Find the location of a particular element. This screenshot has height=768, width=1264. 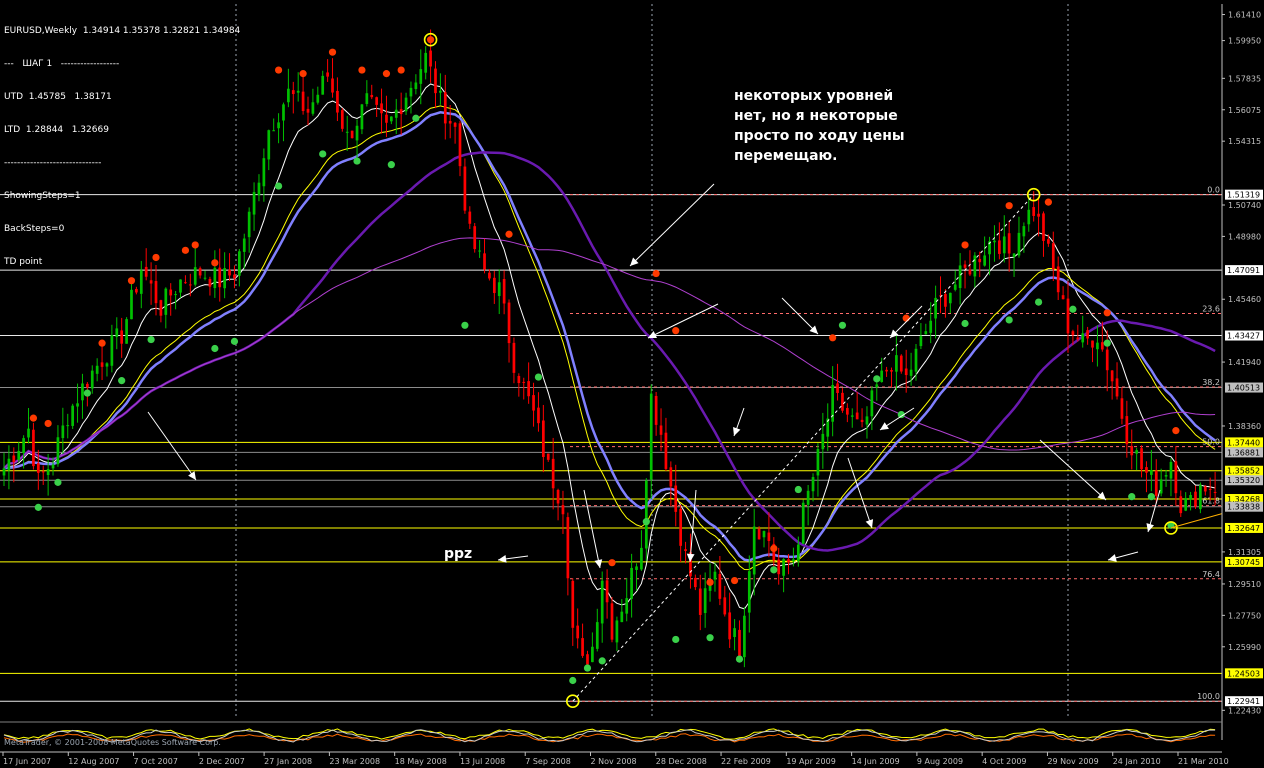

price-tick-label: 1.31305 is located at coordinates (1244, 552).